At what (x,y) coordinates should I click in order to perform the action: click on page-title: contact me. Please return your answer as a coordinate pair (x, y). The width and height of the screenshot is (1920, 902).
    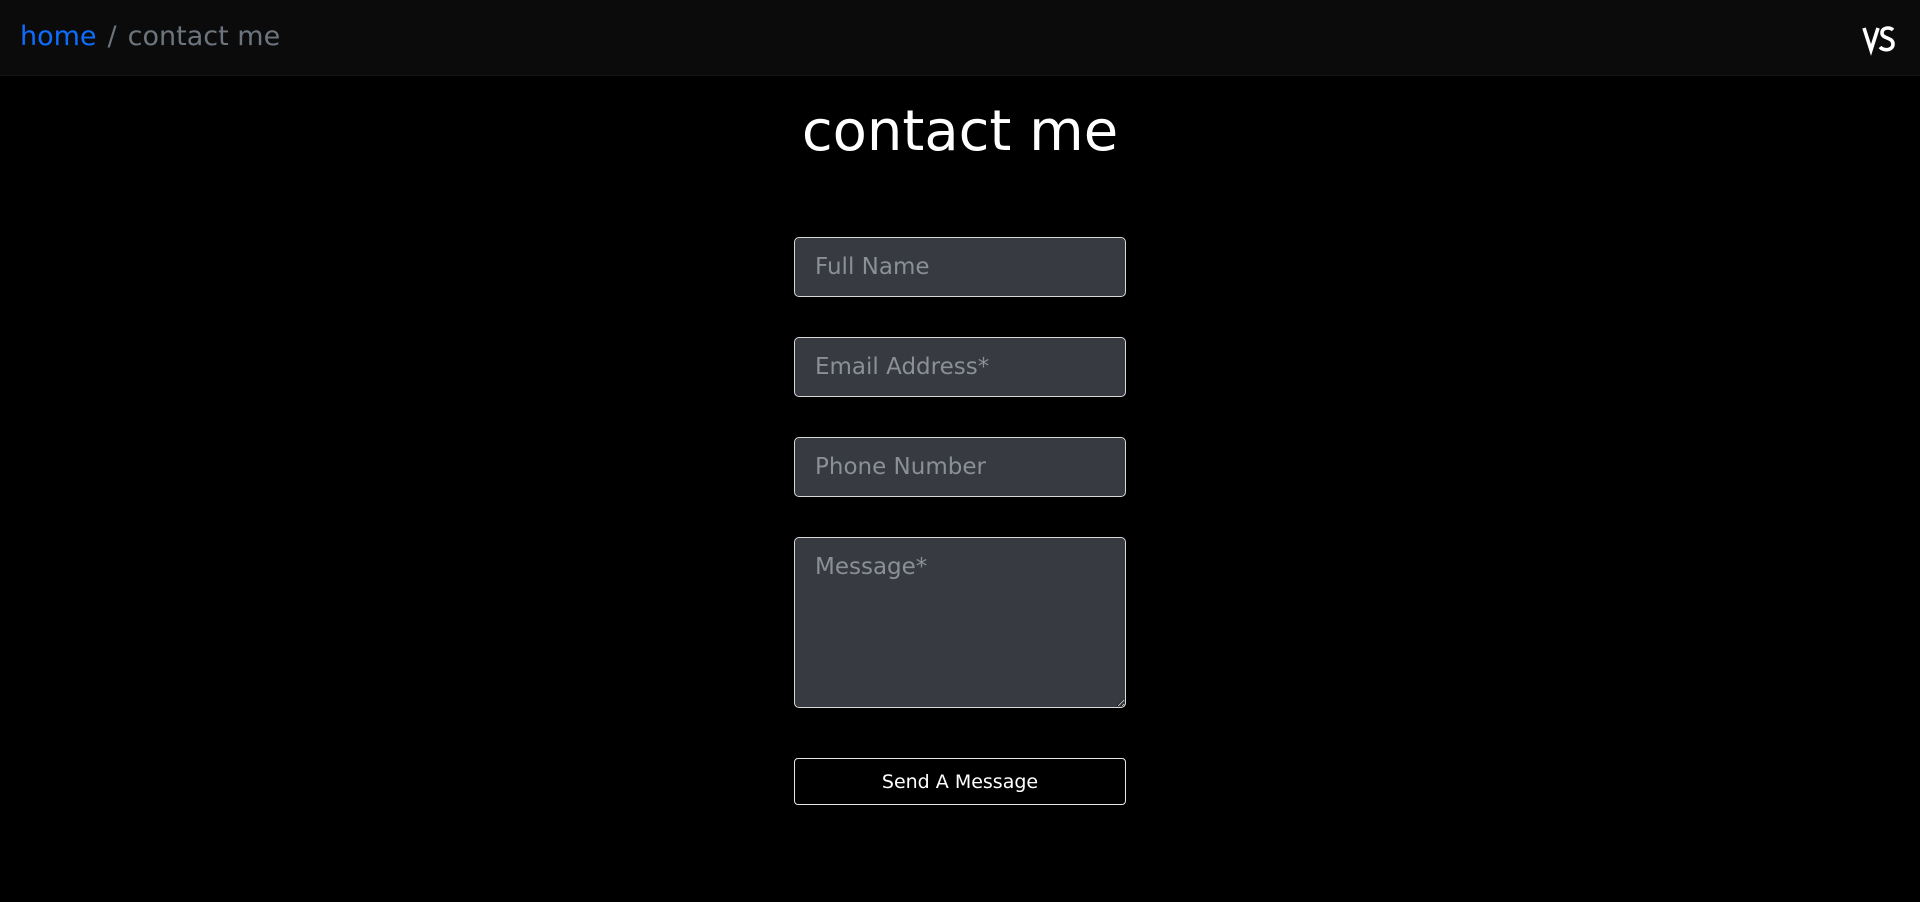
    Looking at the image, I should click on (960, 131).